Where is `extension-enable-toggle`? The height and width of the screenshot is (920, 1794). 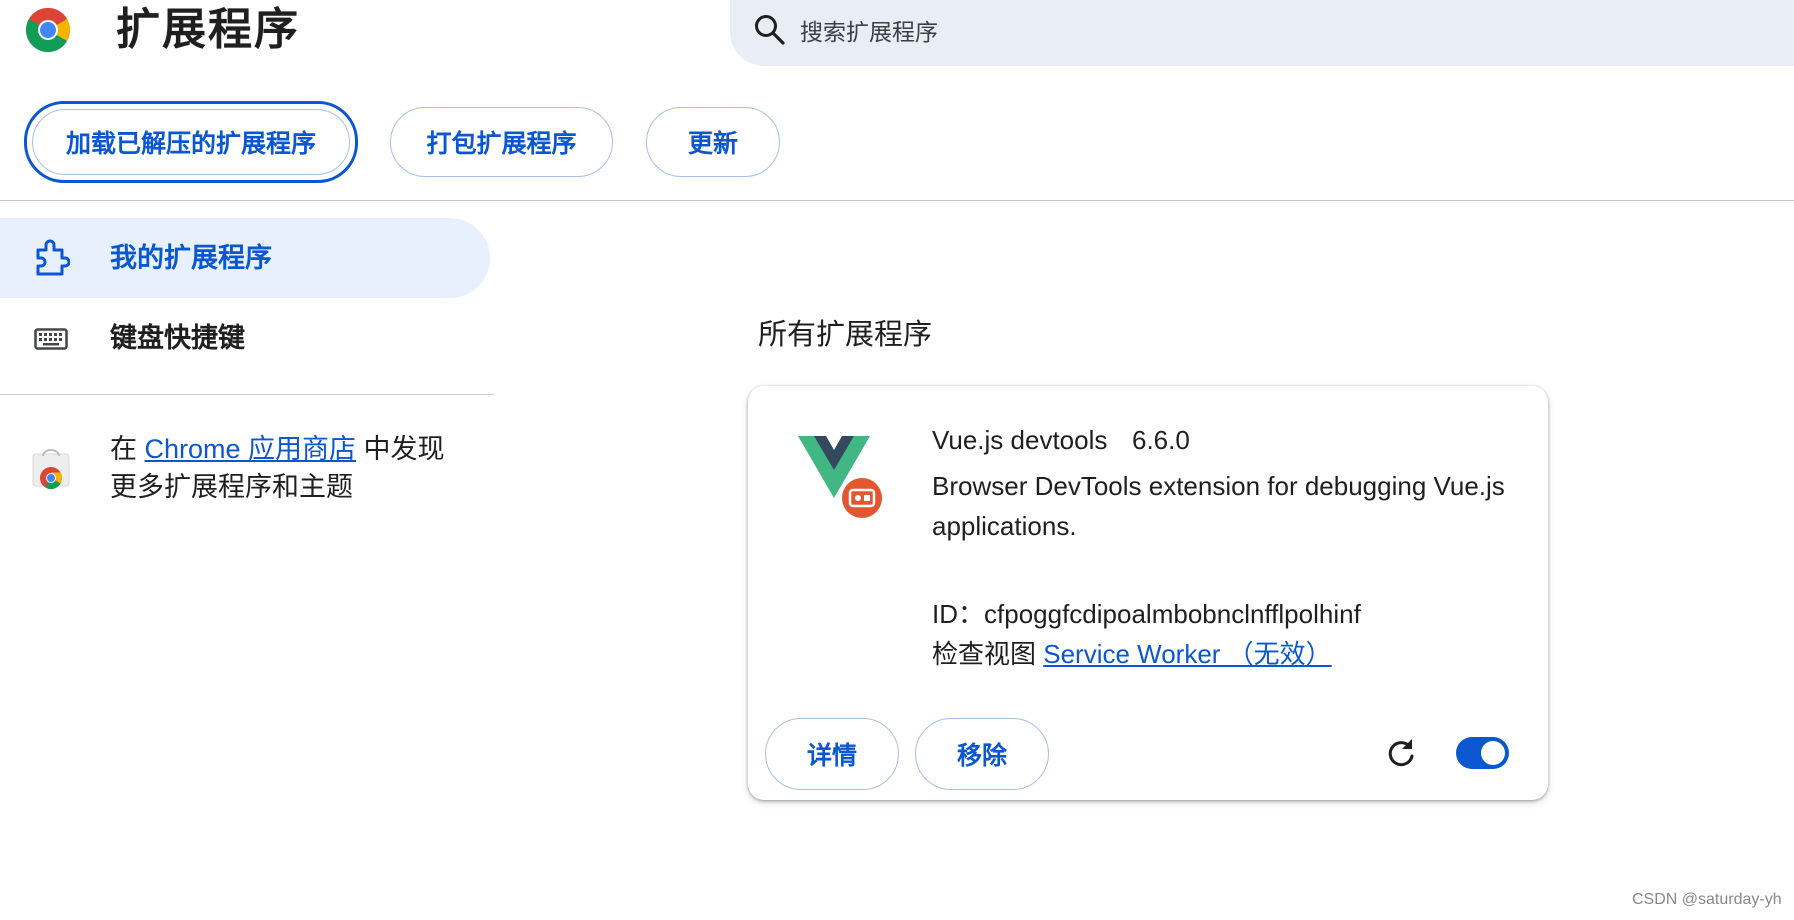
extension-enable-toggle is located at coordinates (1482, 753).